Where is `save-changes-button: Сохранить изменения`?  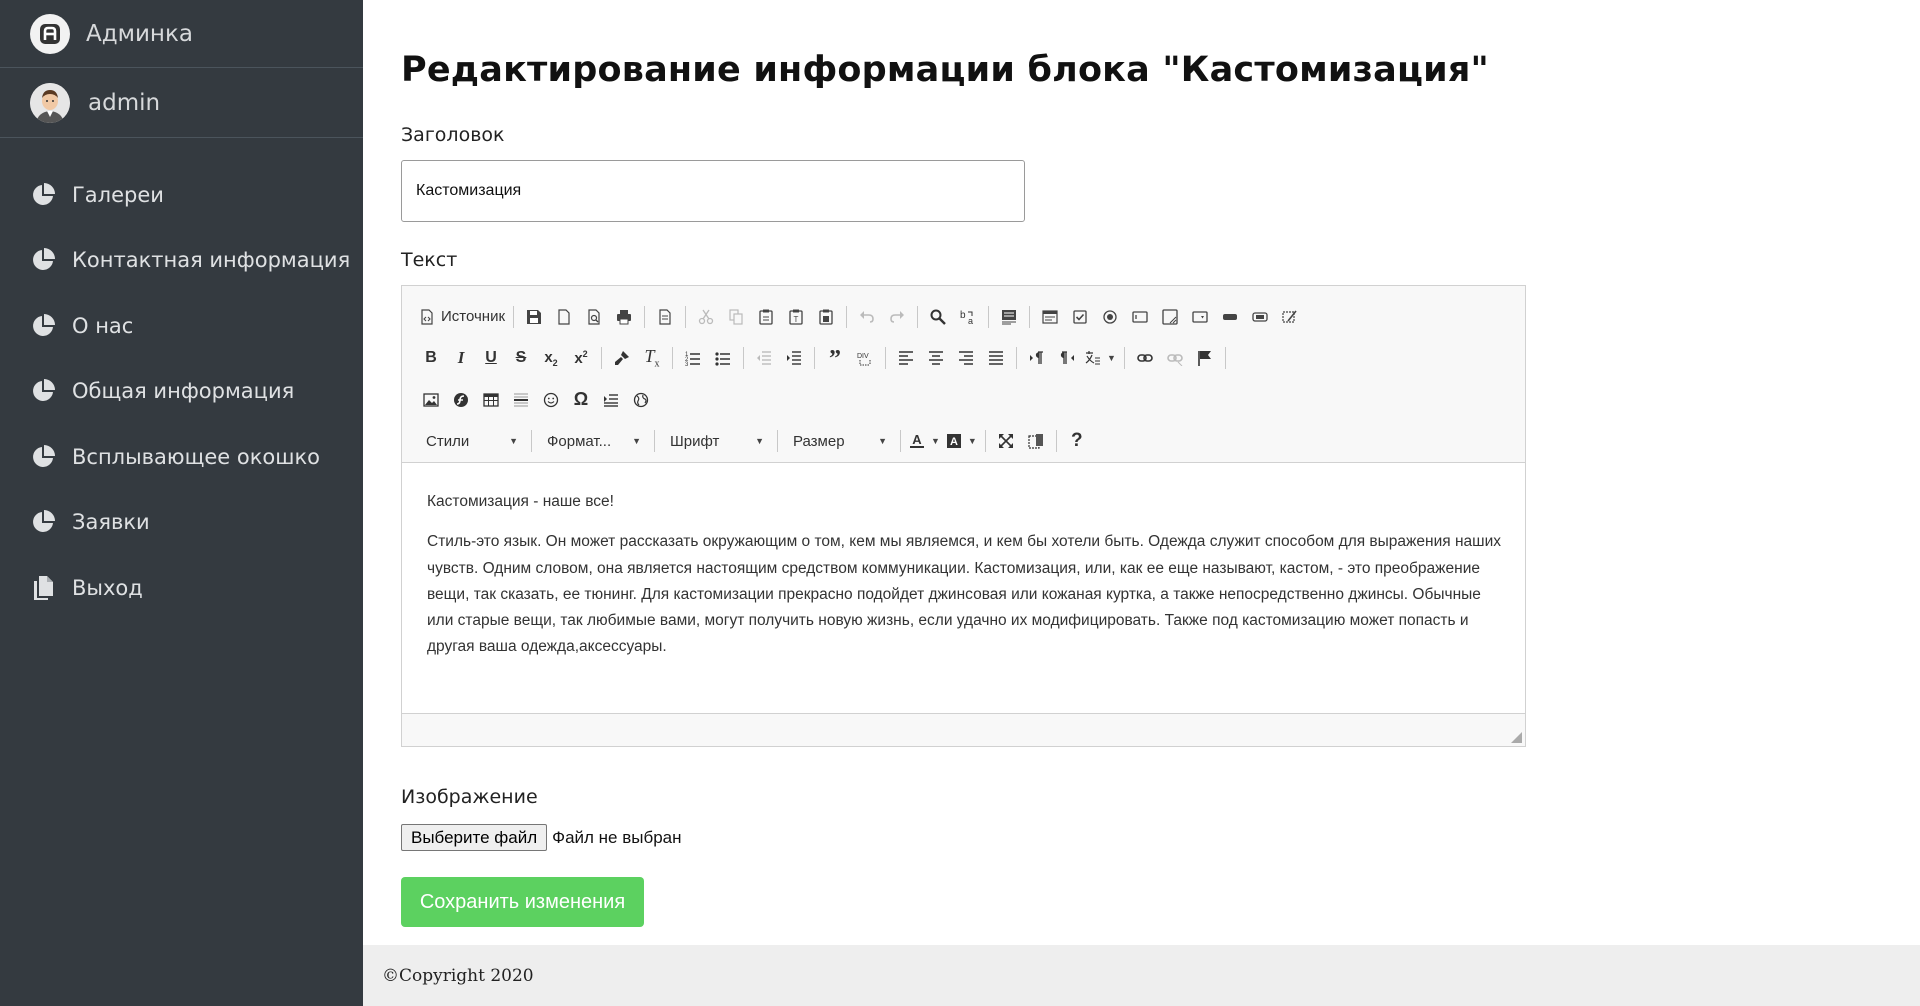
save-changes-button: Сохранить изменения is located at coordinates (522, 902).